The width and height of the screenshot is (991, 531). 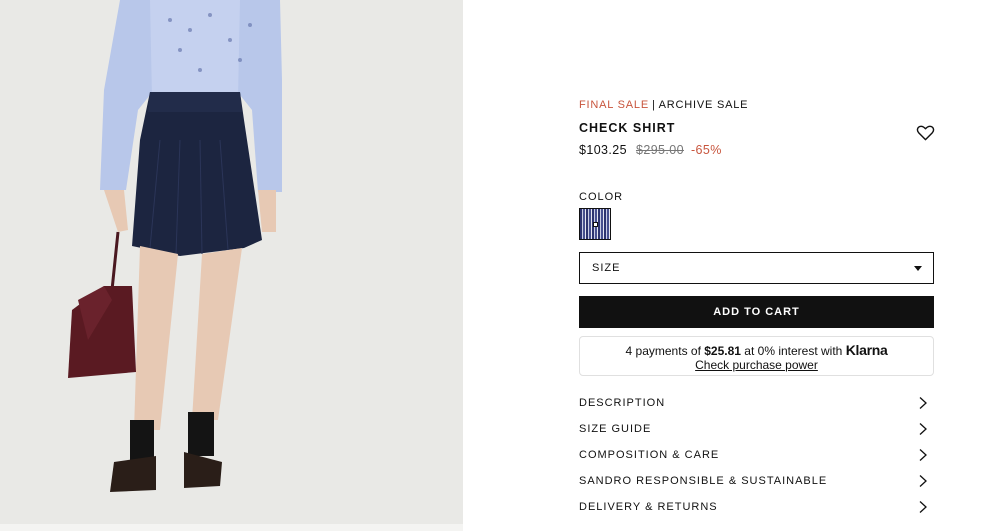 I want to click on accordion-label: DESCRIPTION, so click(x=622, y=403).